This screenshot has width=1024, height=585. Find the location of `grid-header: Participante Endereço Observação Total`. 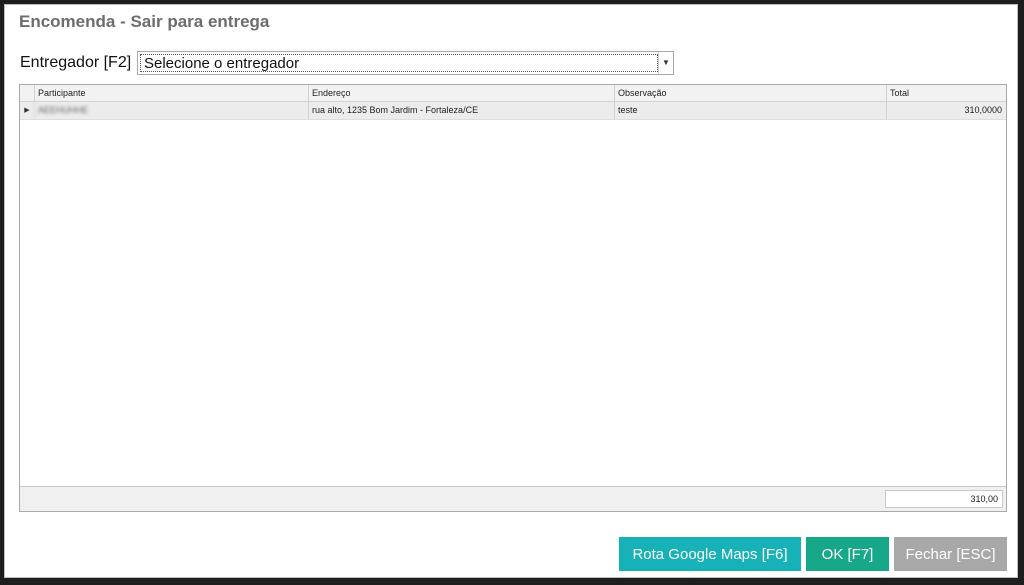

grid-header: Participante Endereço Observação Total is located at coordinates (513, 93).